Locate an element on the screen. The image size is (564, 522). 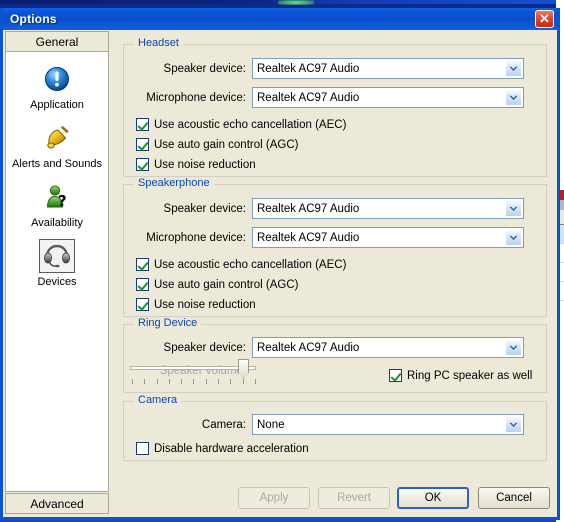
group-headset-title: Headset is located at coordinates (158, 43).